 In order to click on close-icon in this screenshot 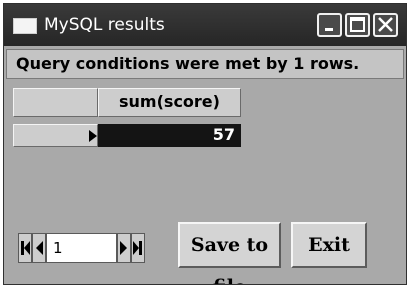, I will do `click(385, 24)`.